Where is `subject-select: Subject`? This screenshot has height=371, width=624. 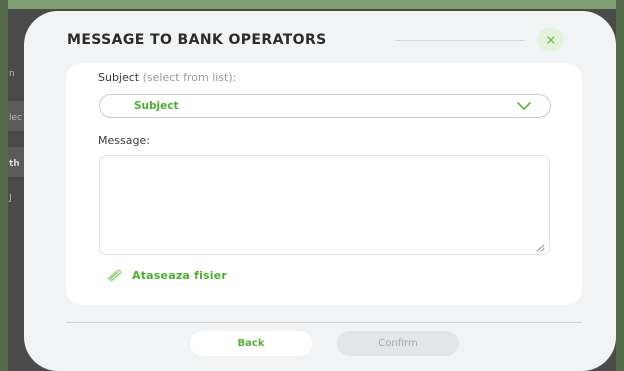
subject-select: Subject is located at coordinates (325, 106).